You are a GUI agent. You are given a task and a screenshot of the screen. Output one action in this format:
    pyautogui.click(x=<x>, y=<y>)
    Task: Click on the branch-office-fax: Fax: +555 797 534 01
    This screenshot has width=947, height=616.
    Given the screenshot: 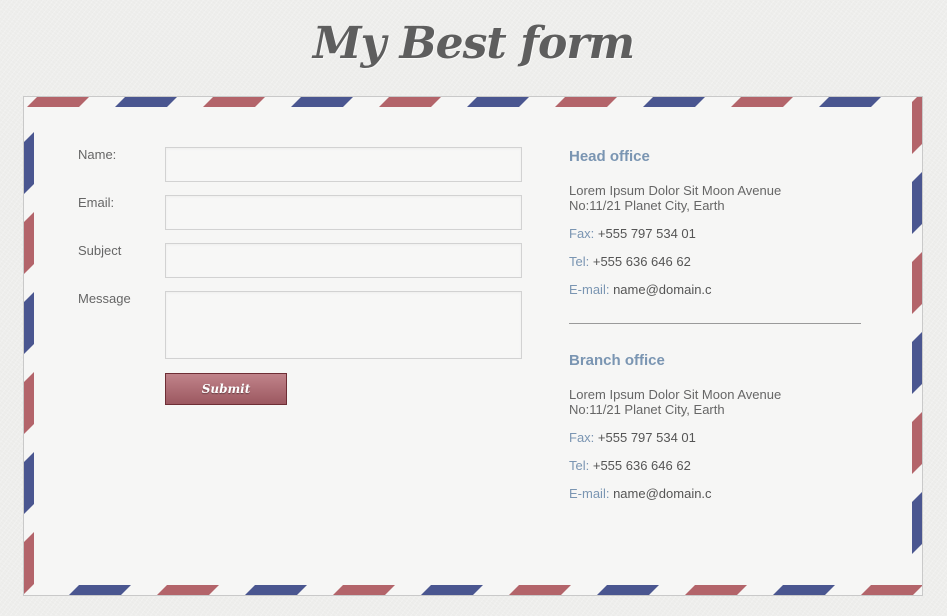 What is the action you would take?
    pyautogui.click(x=632, y=437)
    